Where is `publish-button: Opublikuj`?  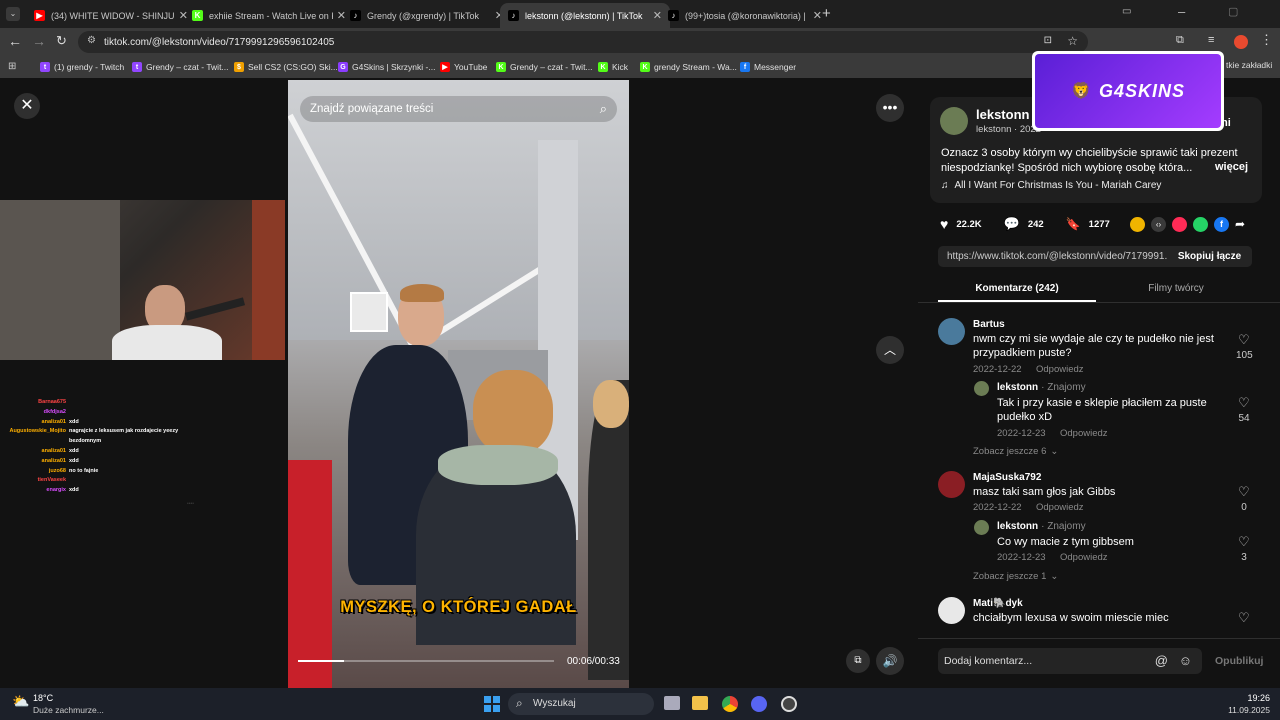 publish-button: Opublikuj is located at coordinates (1239, 661).